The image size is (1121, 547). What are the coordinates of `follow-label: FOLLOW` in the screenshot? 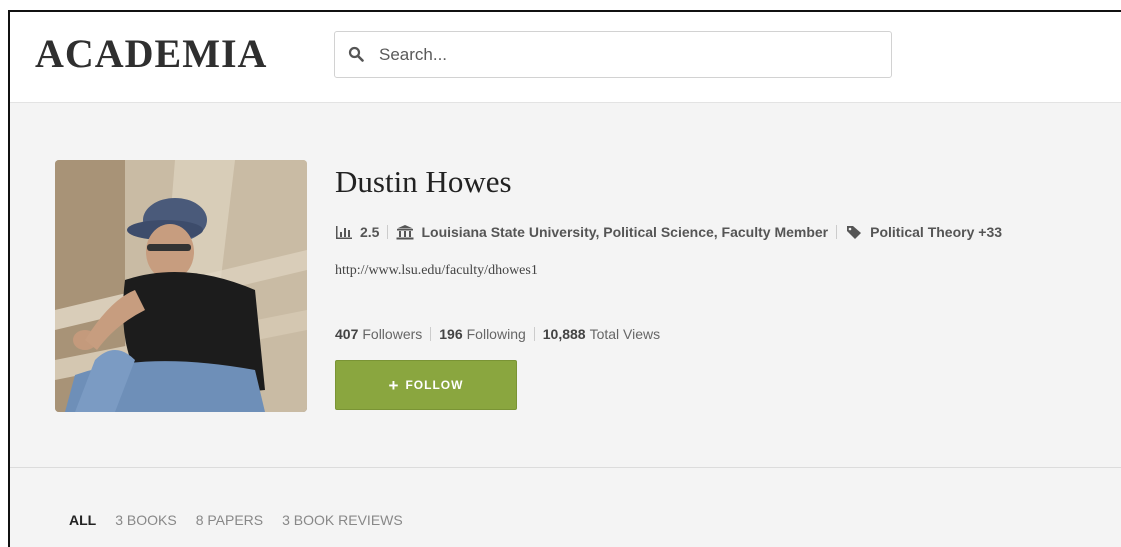 It's located at (434, 385).